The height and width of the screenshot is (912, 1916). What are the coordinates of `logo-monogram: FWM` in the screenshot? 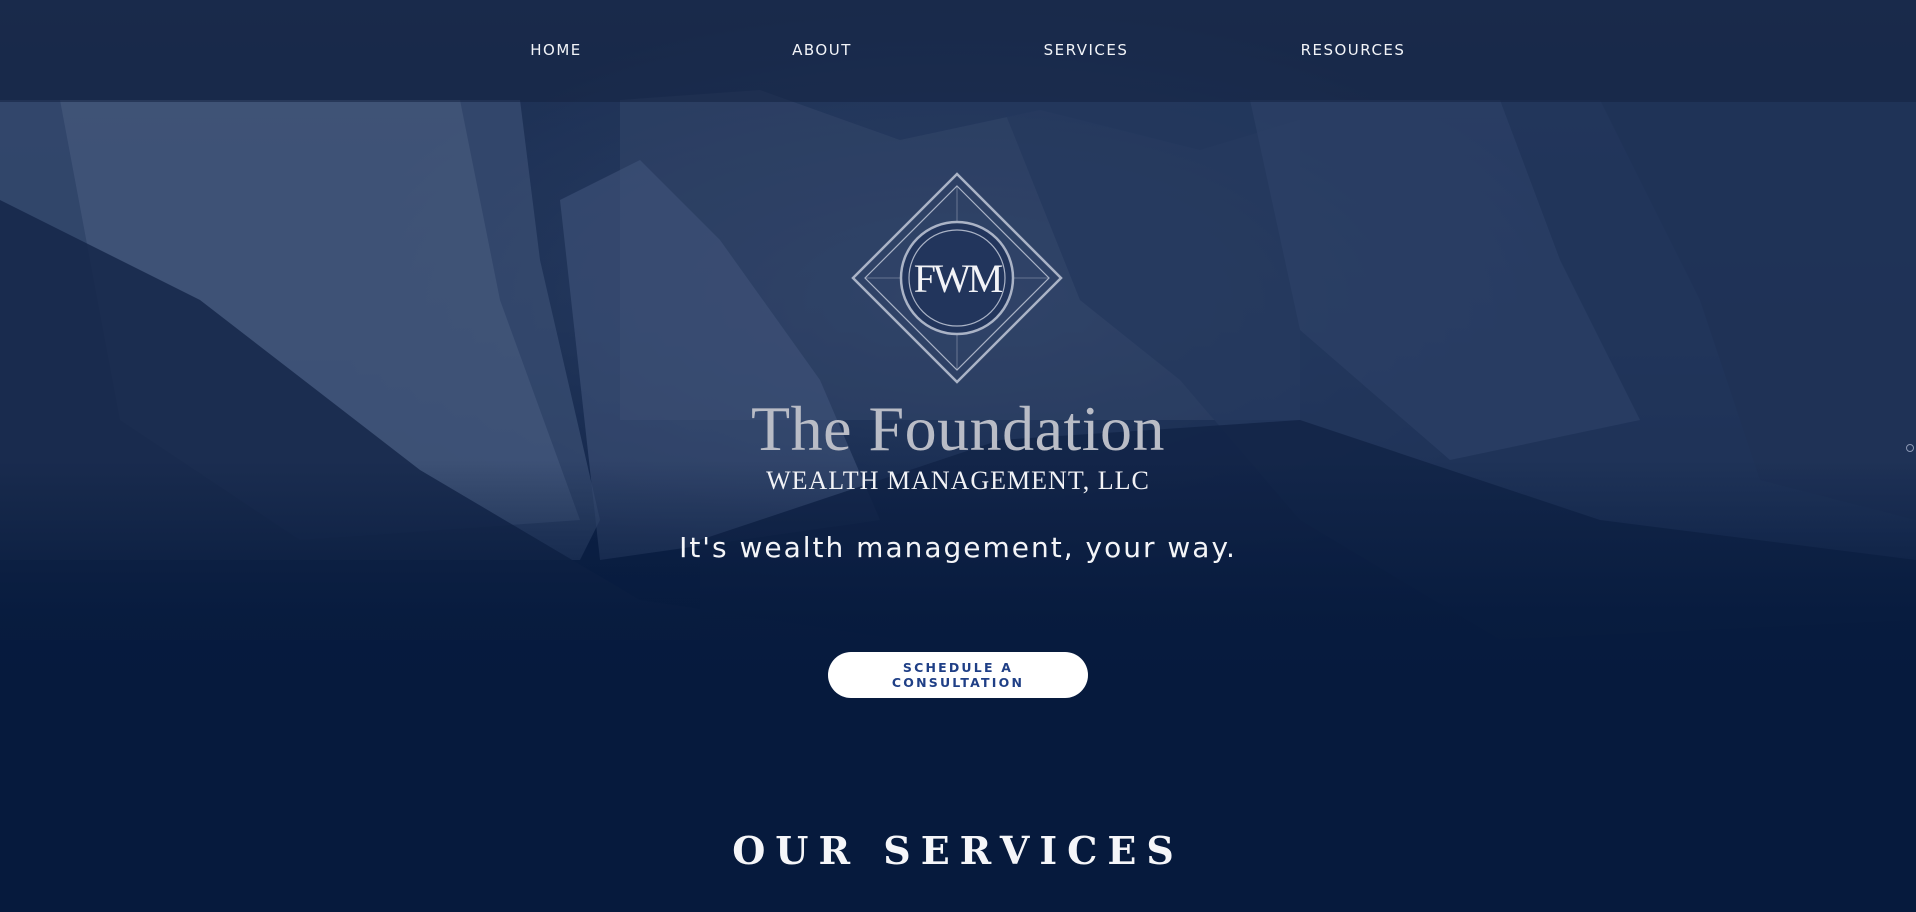 It's located at (958, 278).